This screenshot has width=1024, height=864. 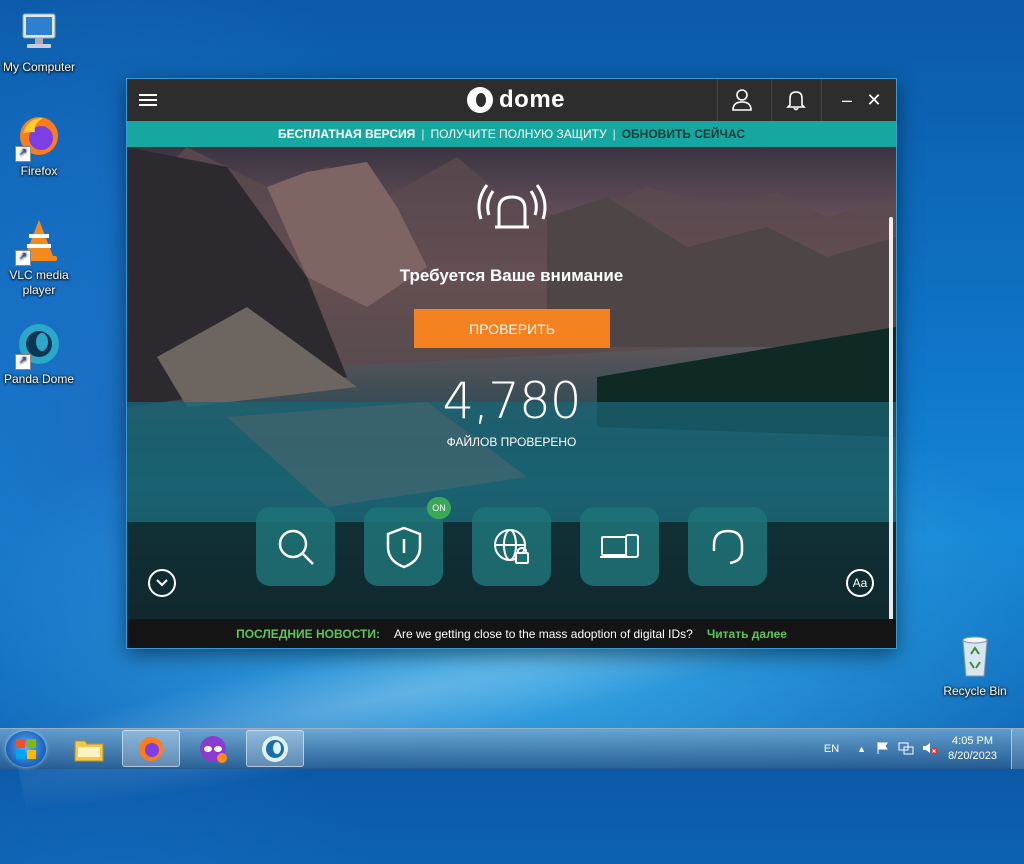 I want to click on panda-dome-icon: ↗, so click(x=39, y=345).